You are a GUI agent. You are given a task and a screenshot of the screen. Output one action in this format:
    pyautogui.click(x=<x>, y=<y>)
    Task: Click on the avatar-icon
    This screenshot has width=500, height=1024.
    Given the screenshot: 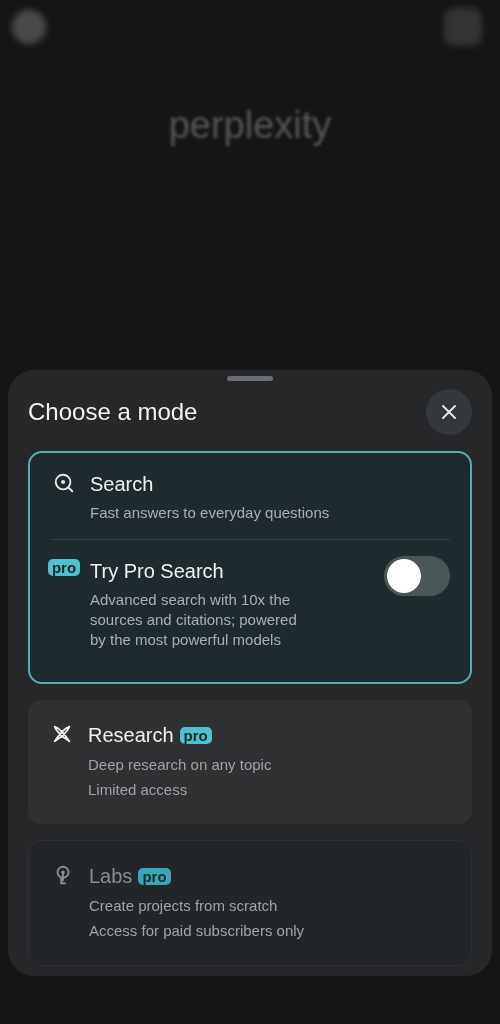 What is the action you would take?
    pyautogui.click(x=29, y=27)
    